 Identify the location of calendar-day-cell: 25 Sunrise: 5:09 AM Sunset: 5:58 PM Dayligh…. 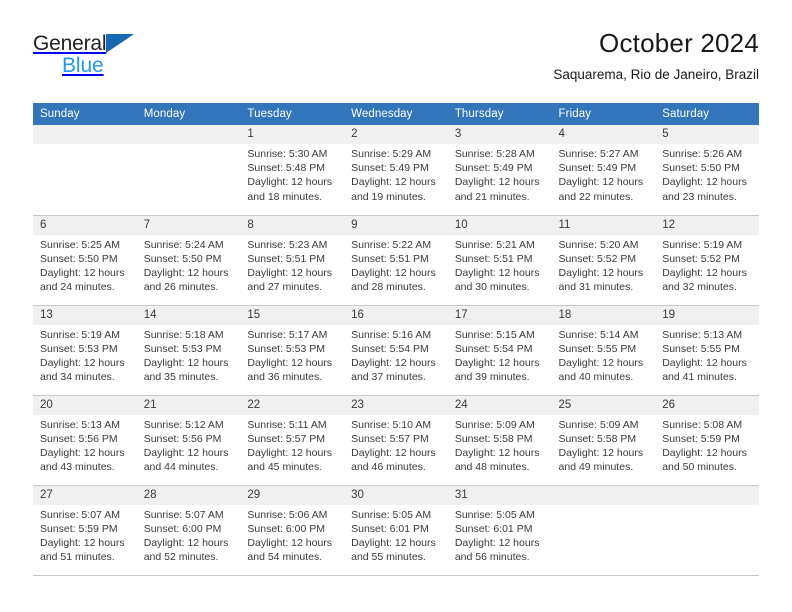
(603, 440).